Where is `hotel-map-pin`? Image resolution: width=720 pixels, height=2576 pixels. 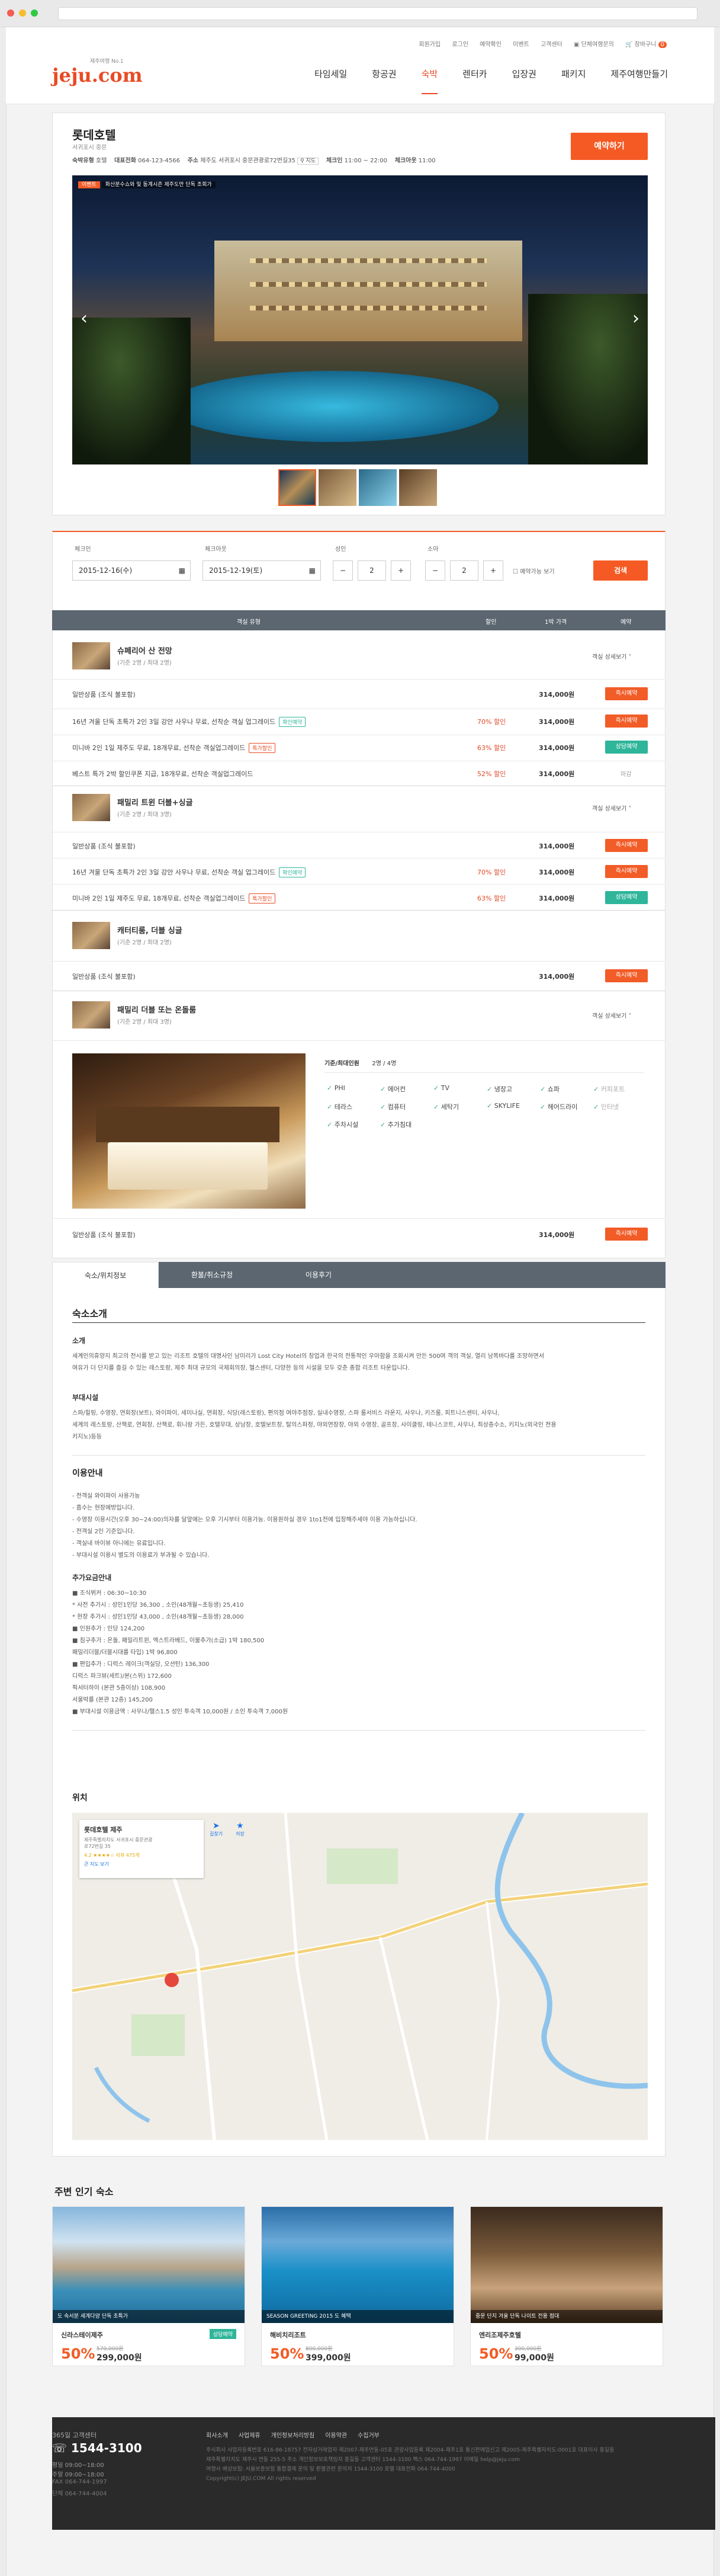 hotel-map-pin is located at coordinates (172, 1980).